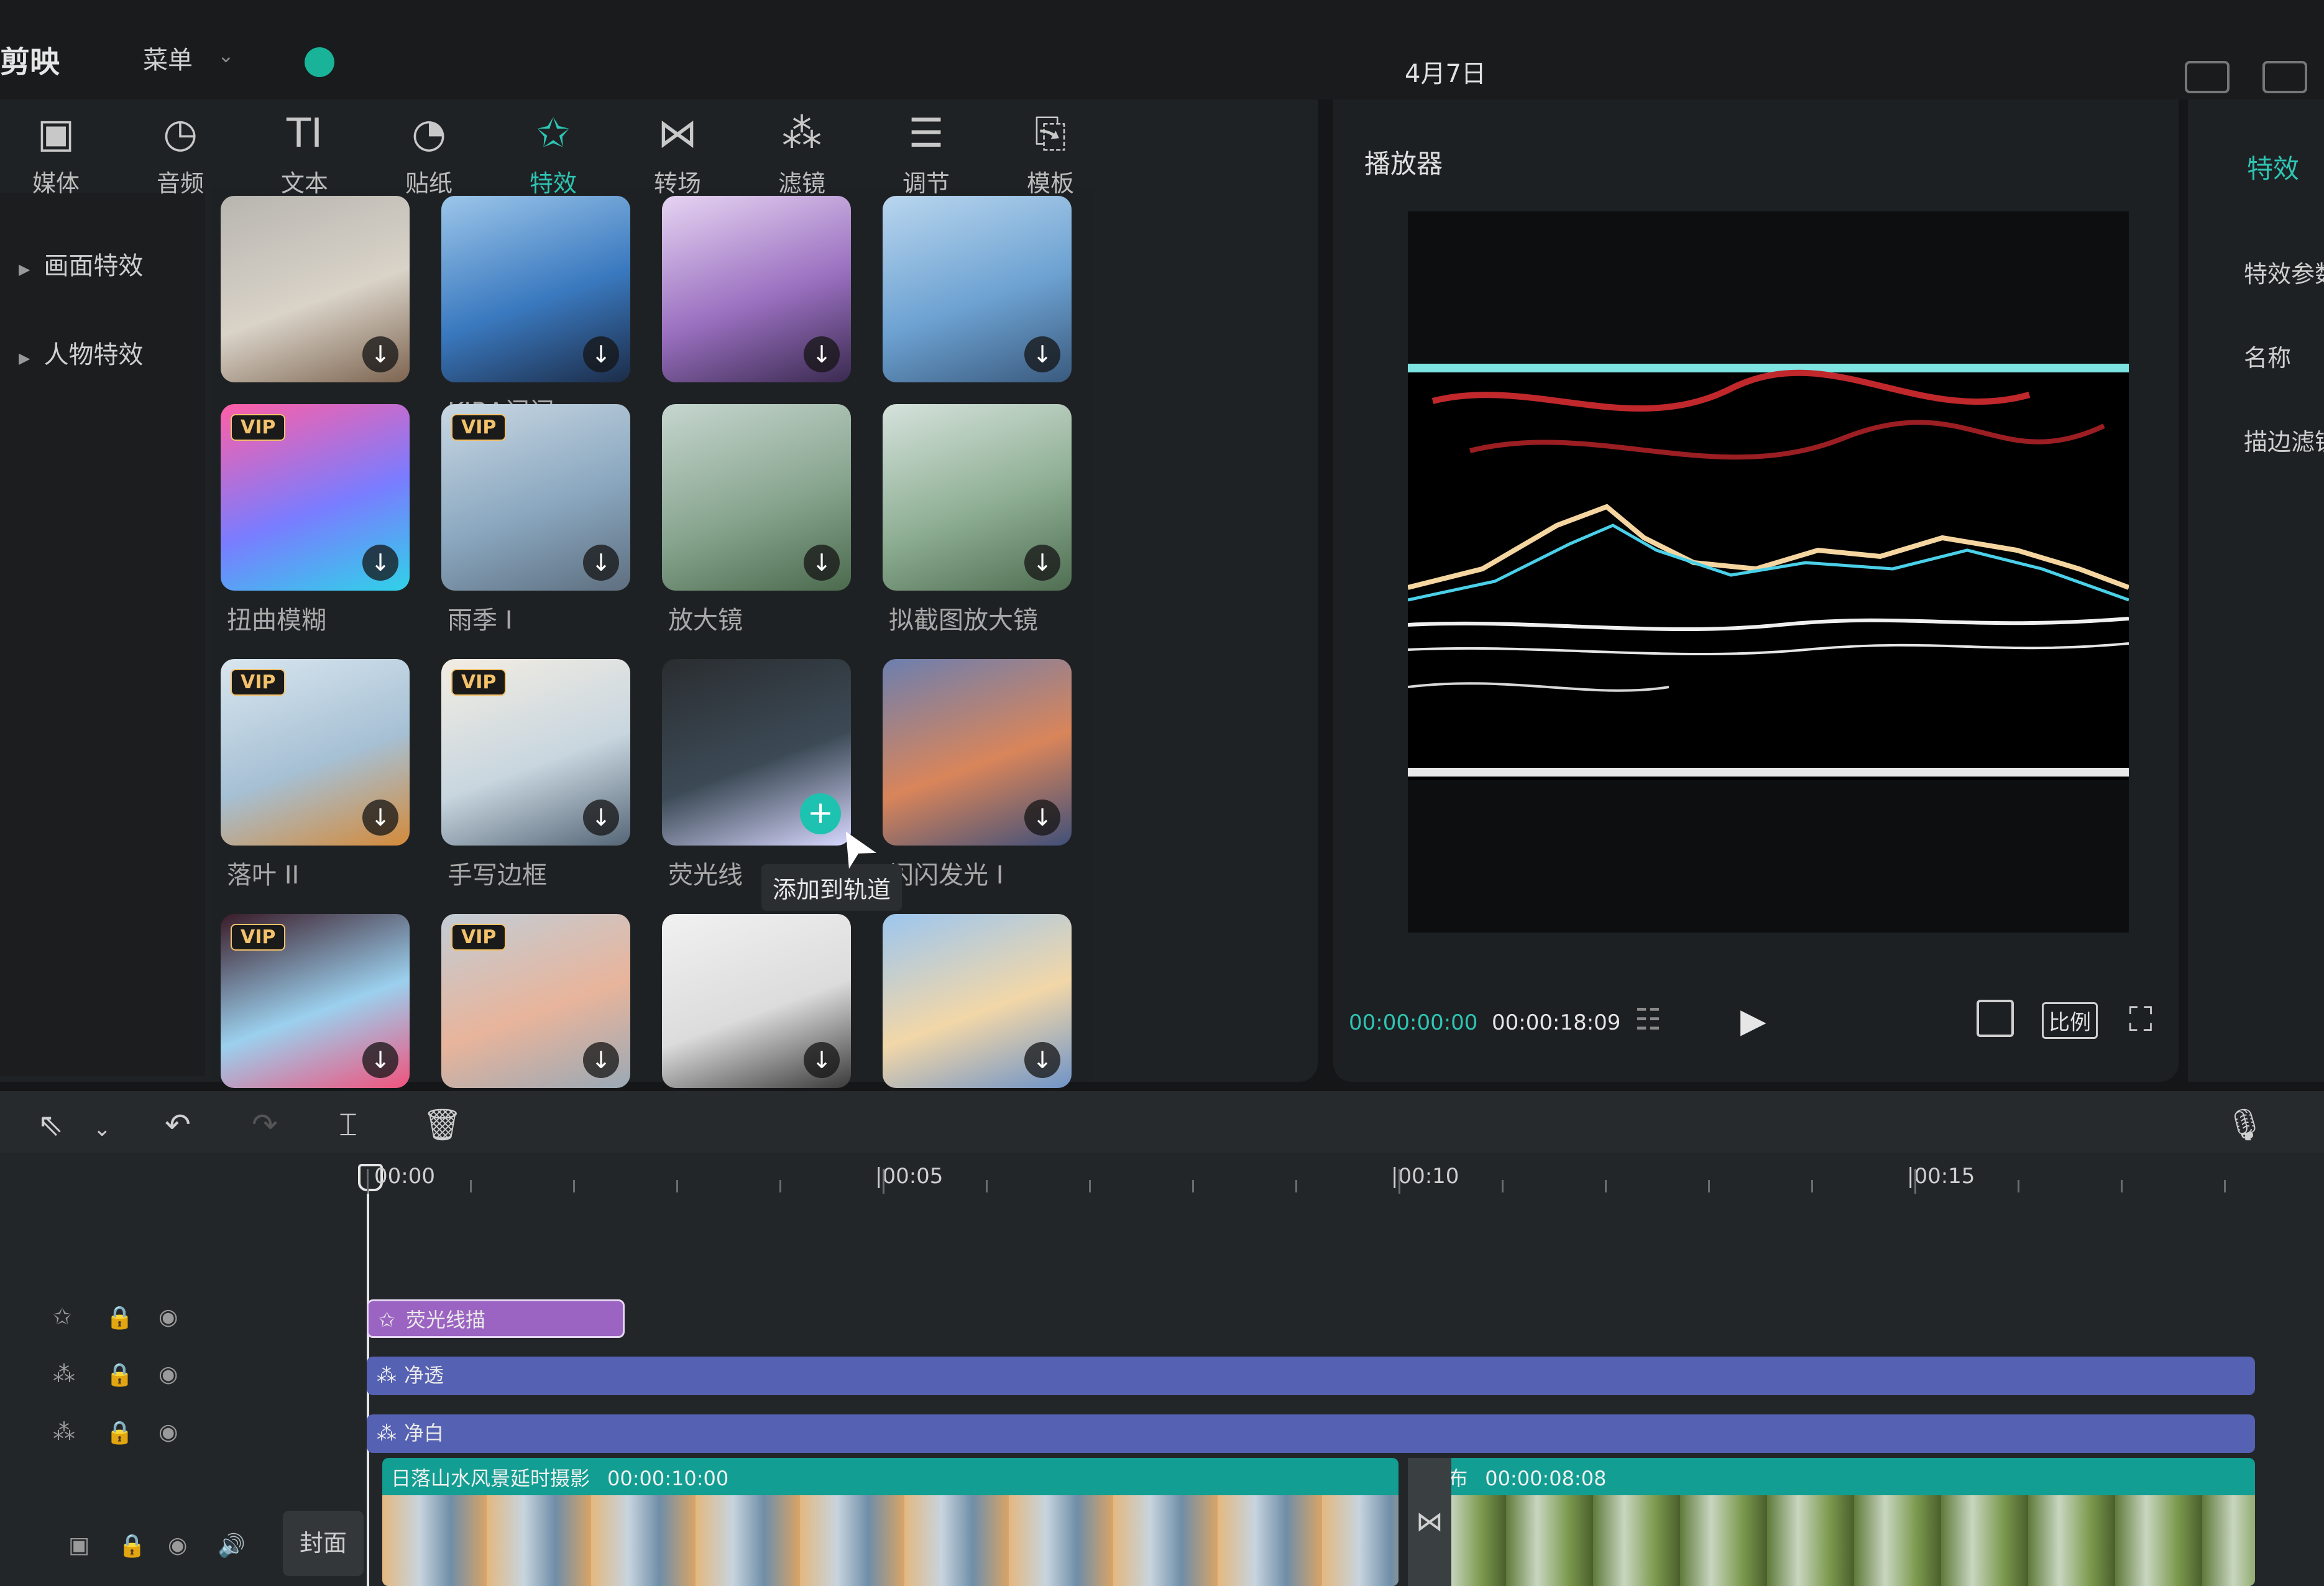 The width and height of the screenshot is (2324, 1586). I want to click on layout-icon, so click(2207, 77).